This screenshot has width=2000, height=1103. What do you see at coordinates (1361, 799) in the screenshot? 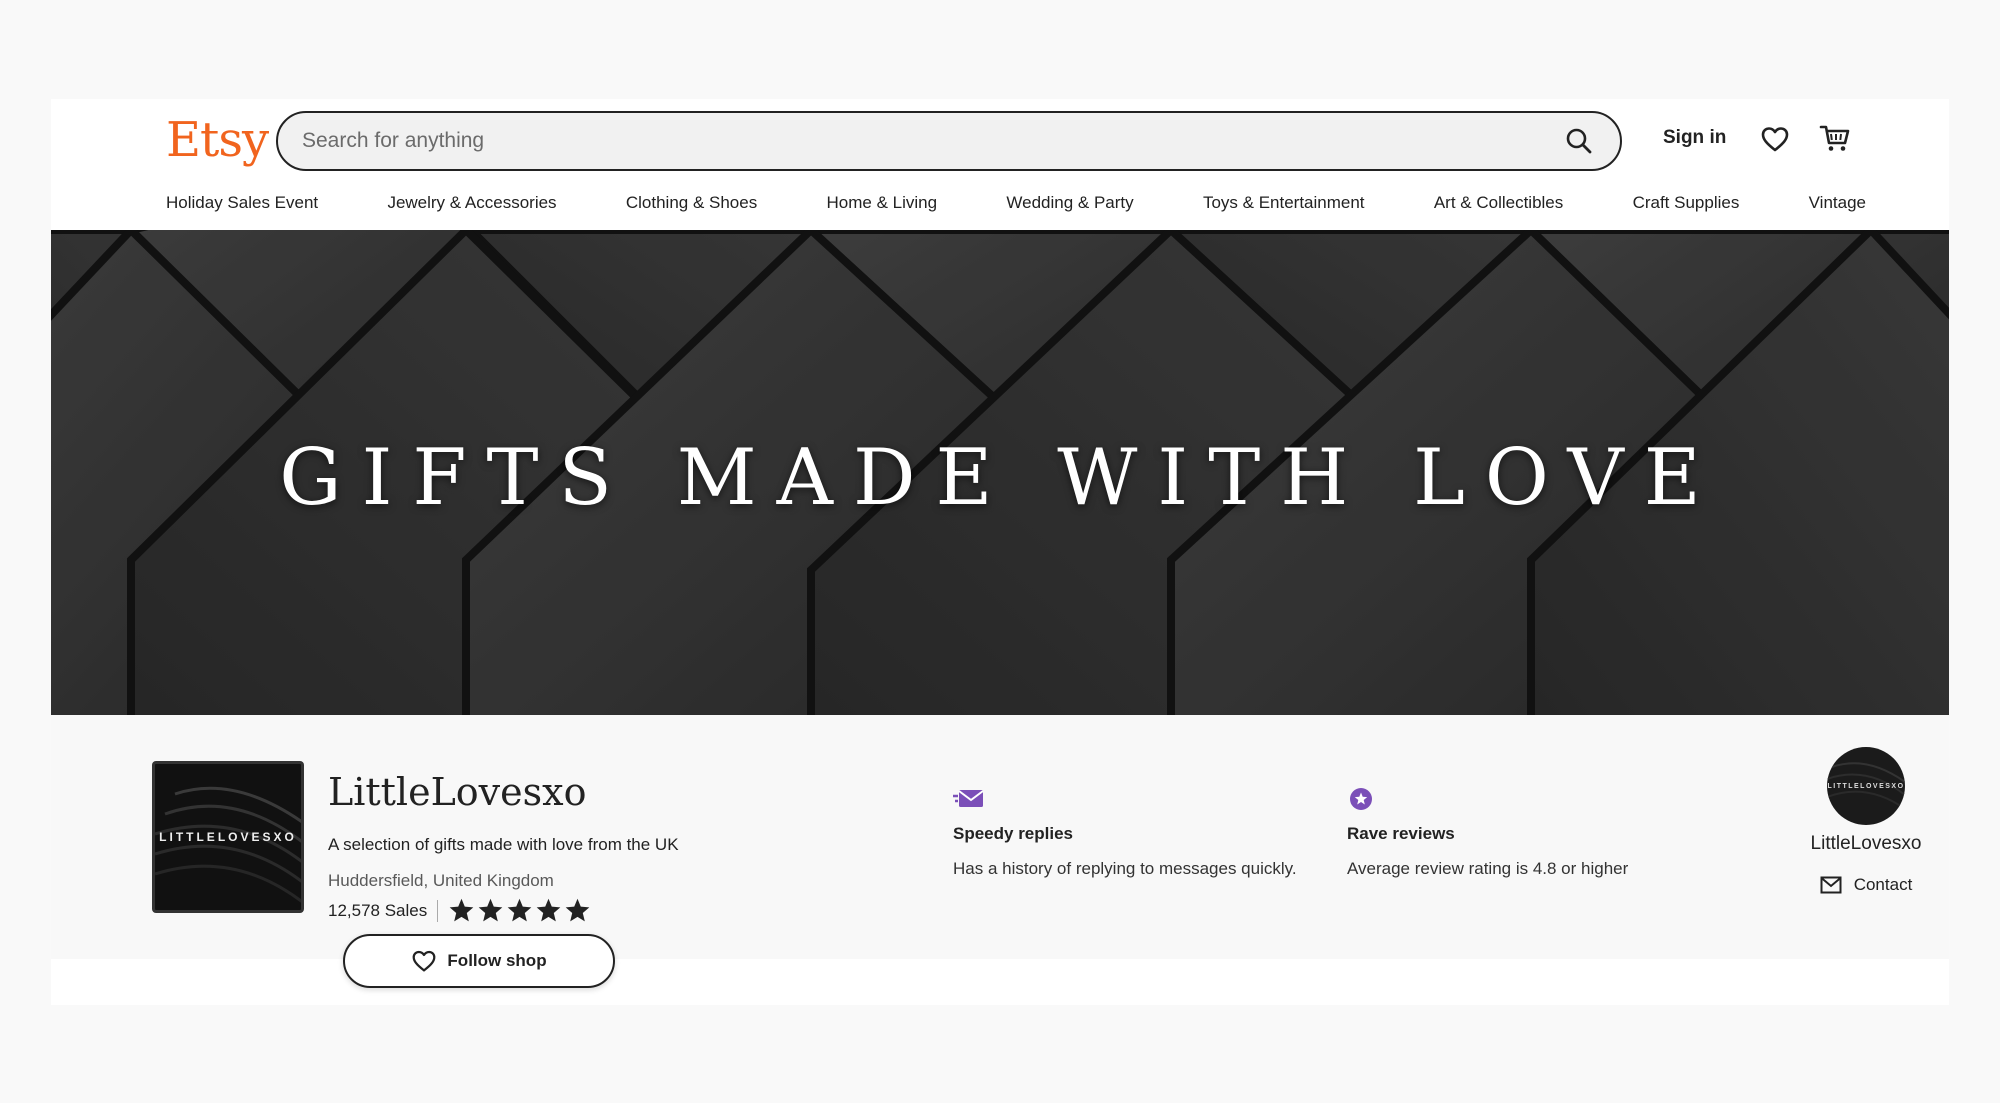
I see `star-badge-icon` at bounding box center [1361, 799].